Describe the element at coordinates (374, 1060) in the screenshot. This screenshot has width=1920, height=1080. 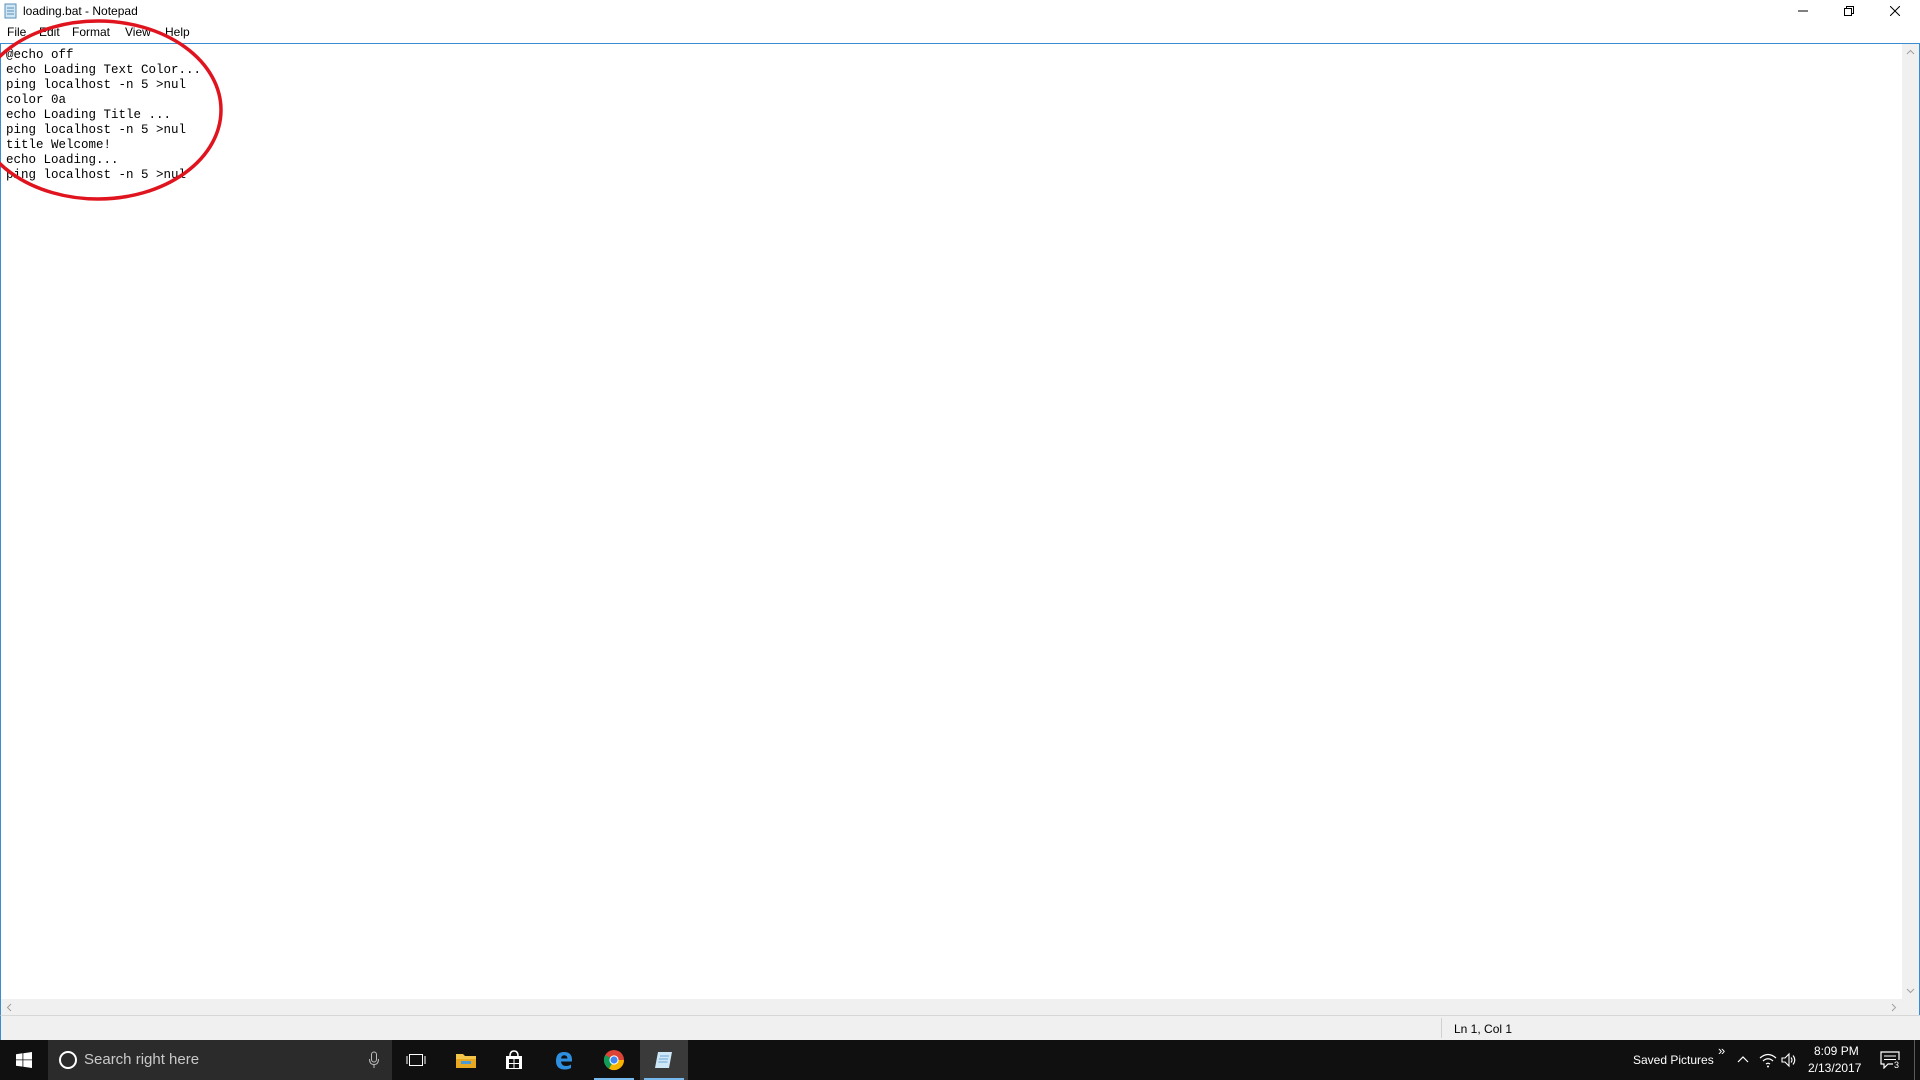
I see `microphone-icon` at that location.